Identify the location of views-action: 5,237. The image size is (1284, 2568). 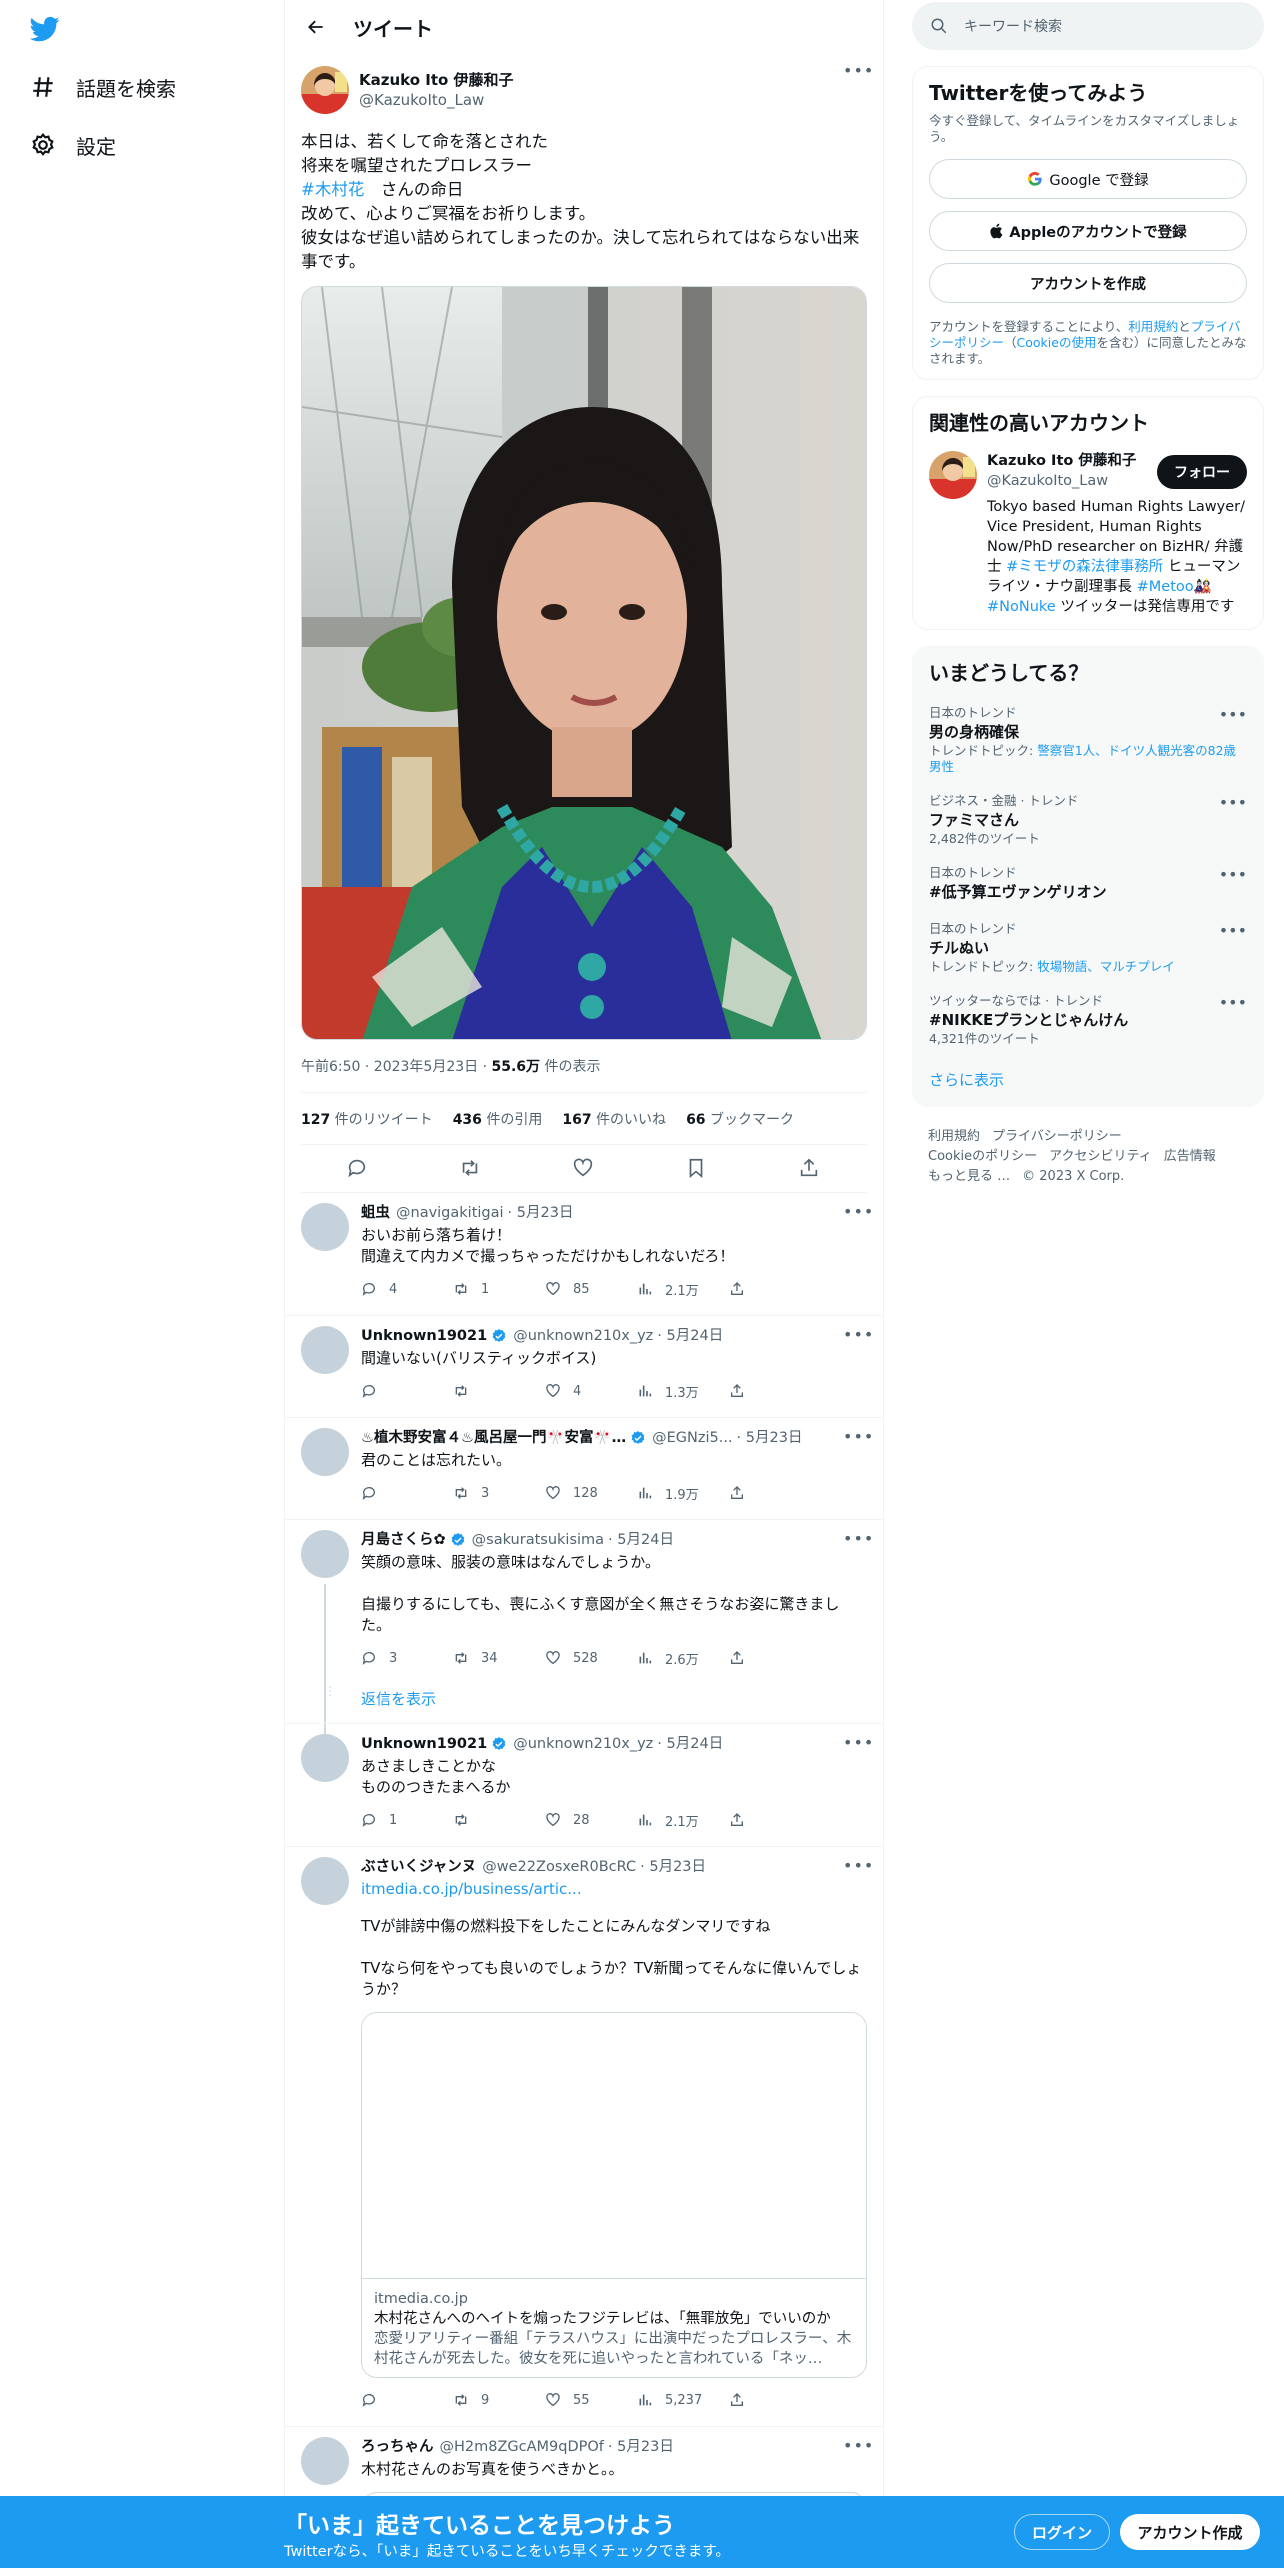
(683, 2400).